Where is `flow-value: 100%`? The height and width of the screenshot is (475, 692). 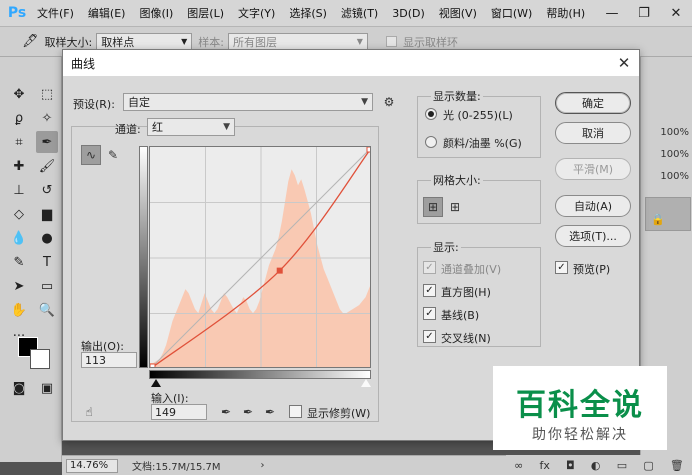 flow-value: 100% is located at coordinates (667, 176).